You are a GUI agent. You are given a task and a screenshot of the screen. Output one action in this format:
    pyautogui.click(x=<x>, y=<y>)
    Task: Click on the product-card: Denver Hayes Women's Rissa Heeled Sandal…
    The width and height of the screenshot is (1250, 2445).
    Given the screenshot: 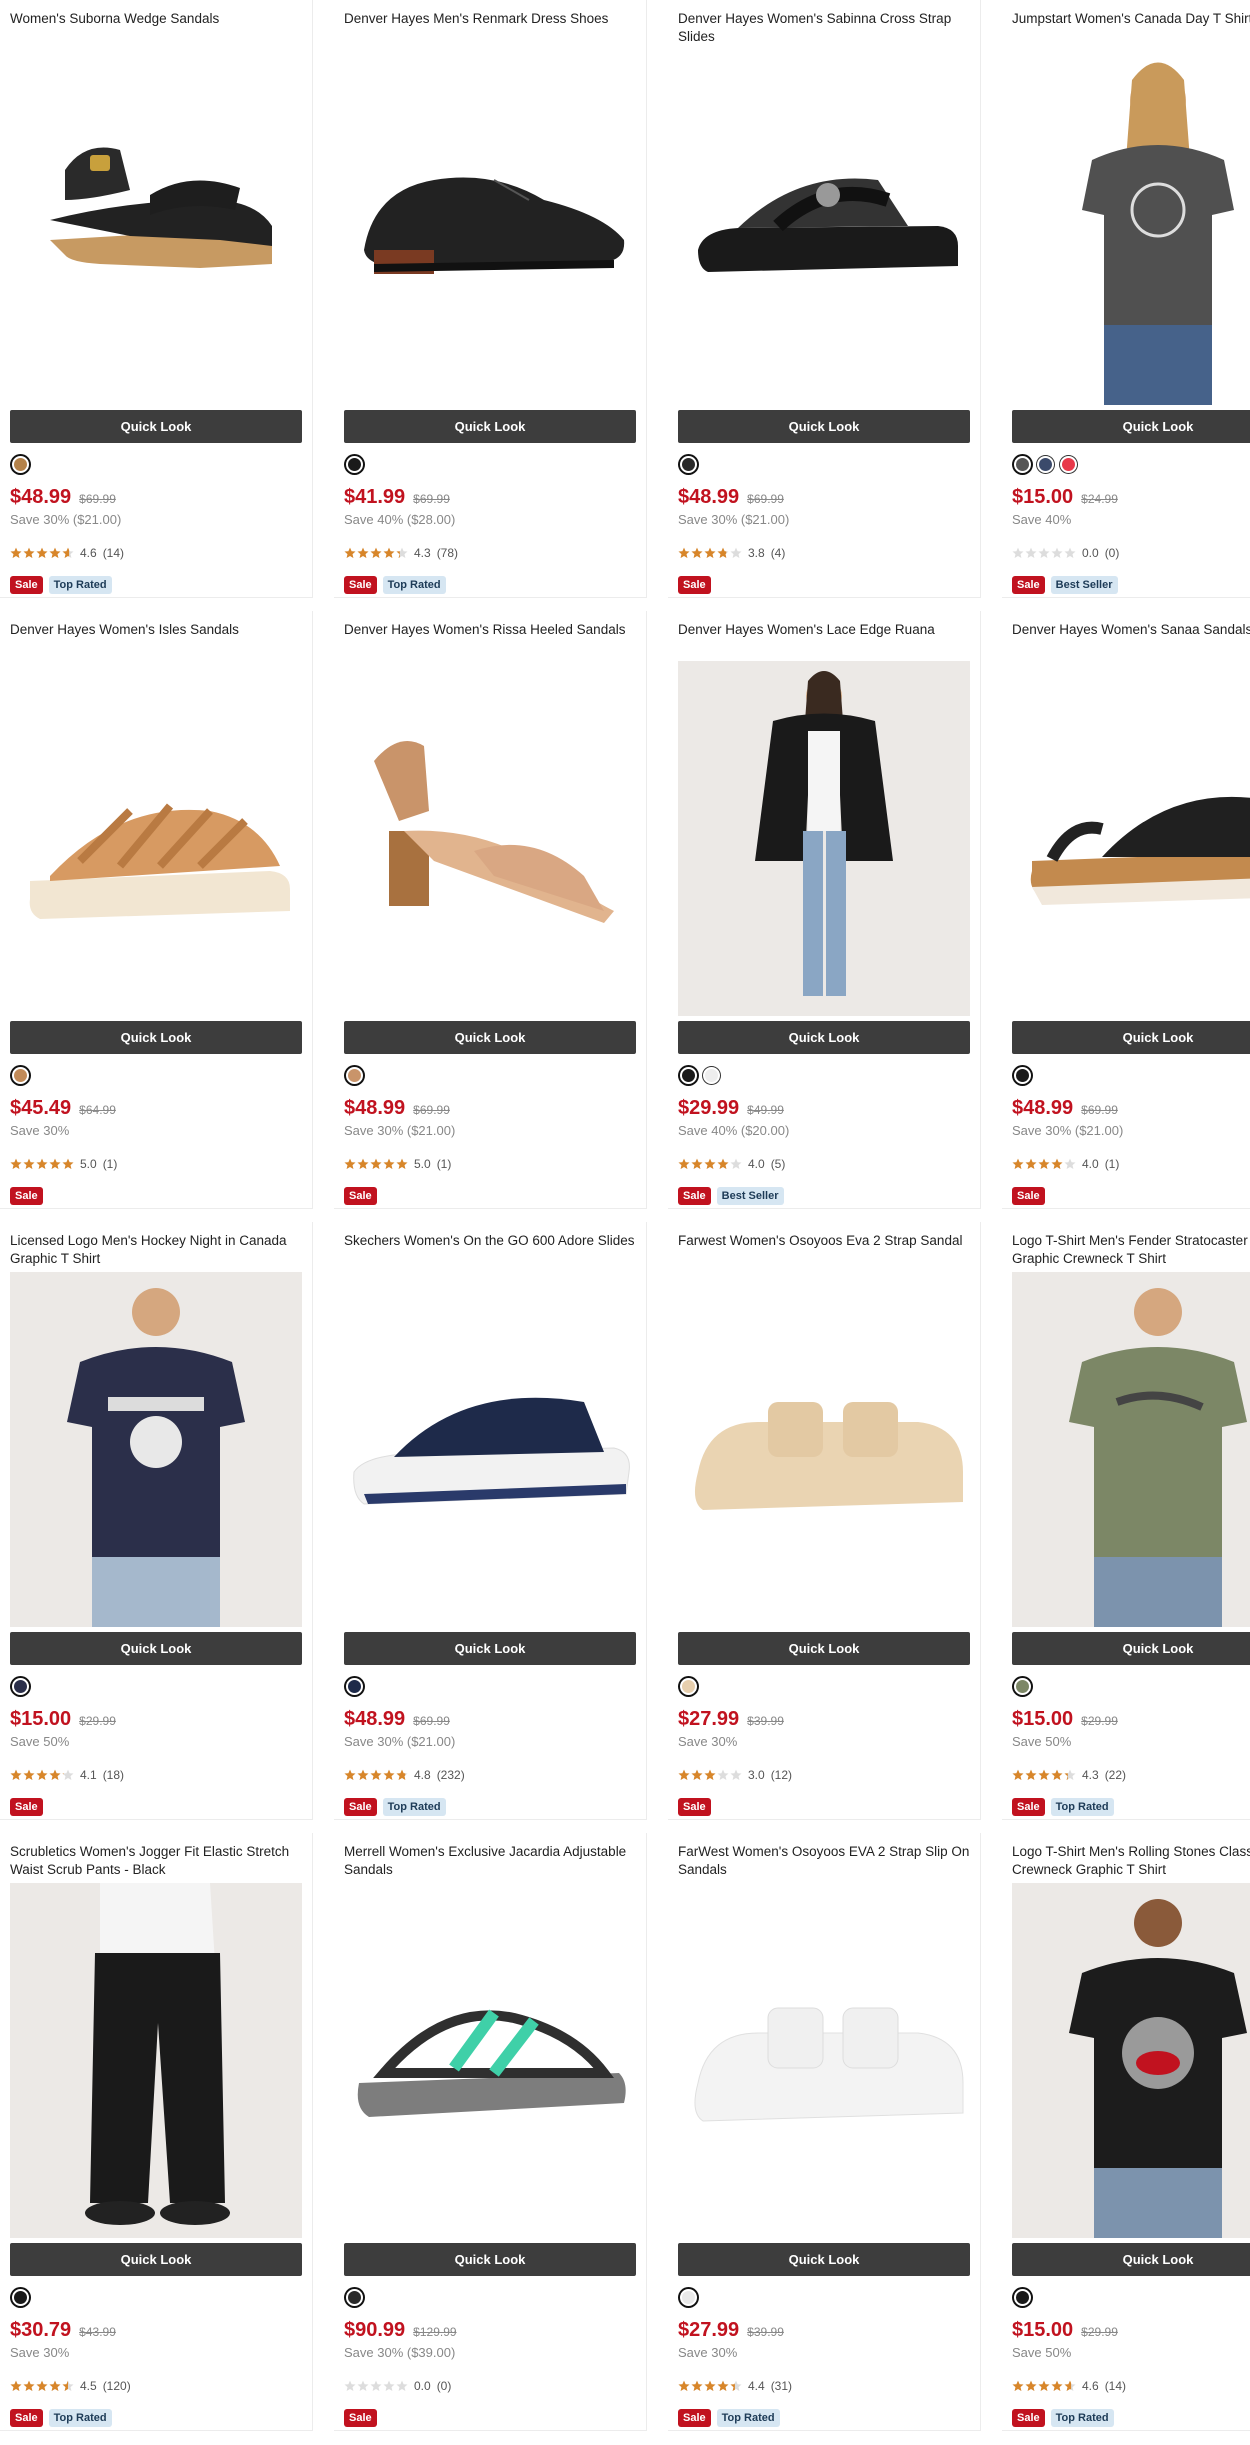 What is the action you would take?
    pyautogui.click(x=490, y=910)
    